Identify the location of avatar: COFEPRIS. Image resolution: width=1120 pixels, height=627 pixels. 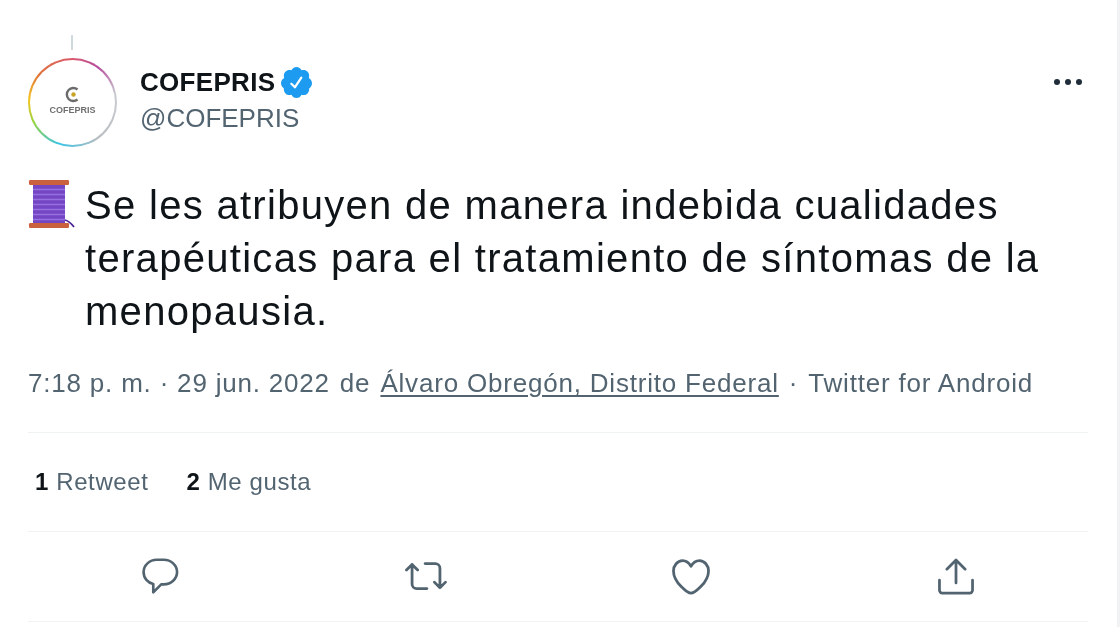
(72, 102).